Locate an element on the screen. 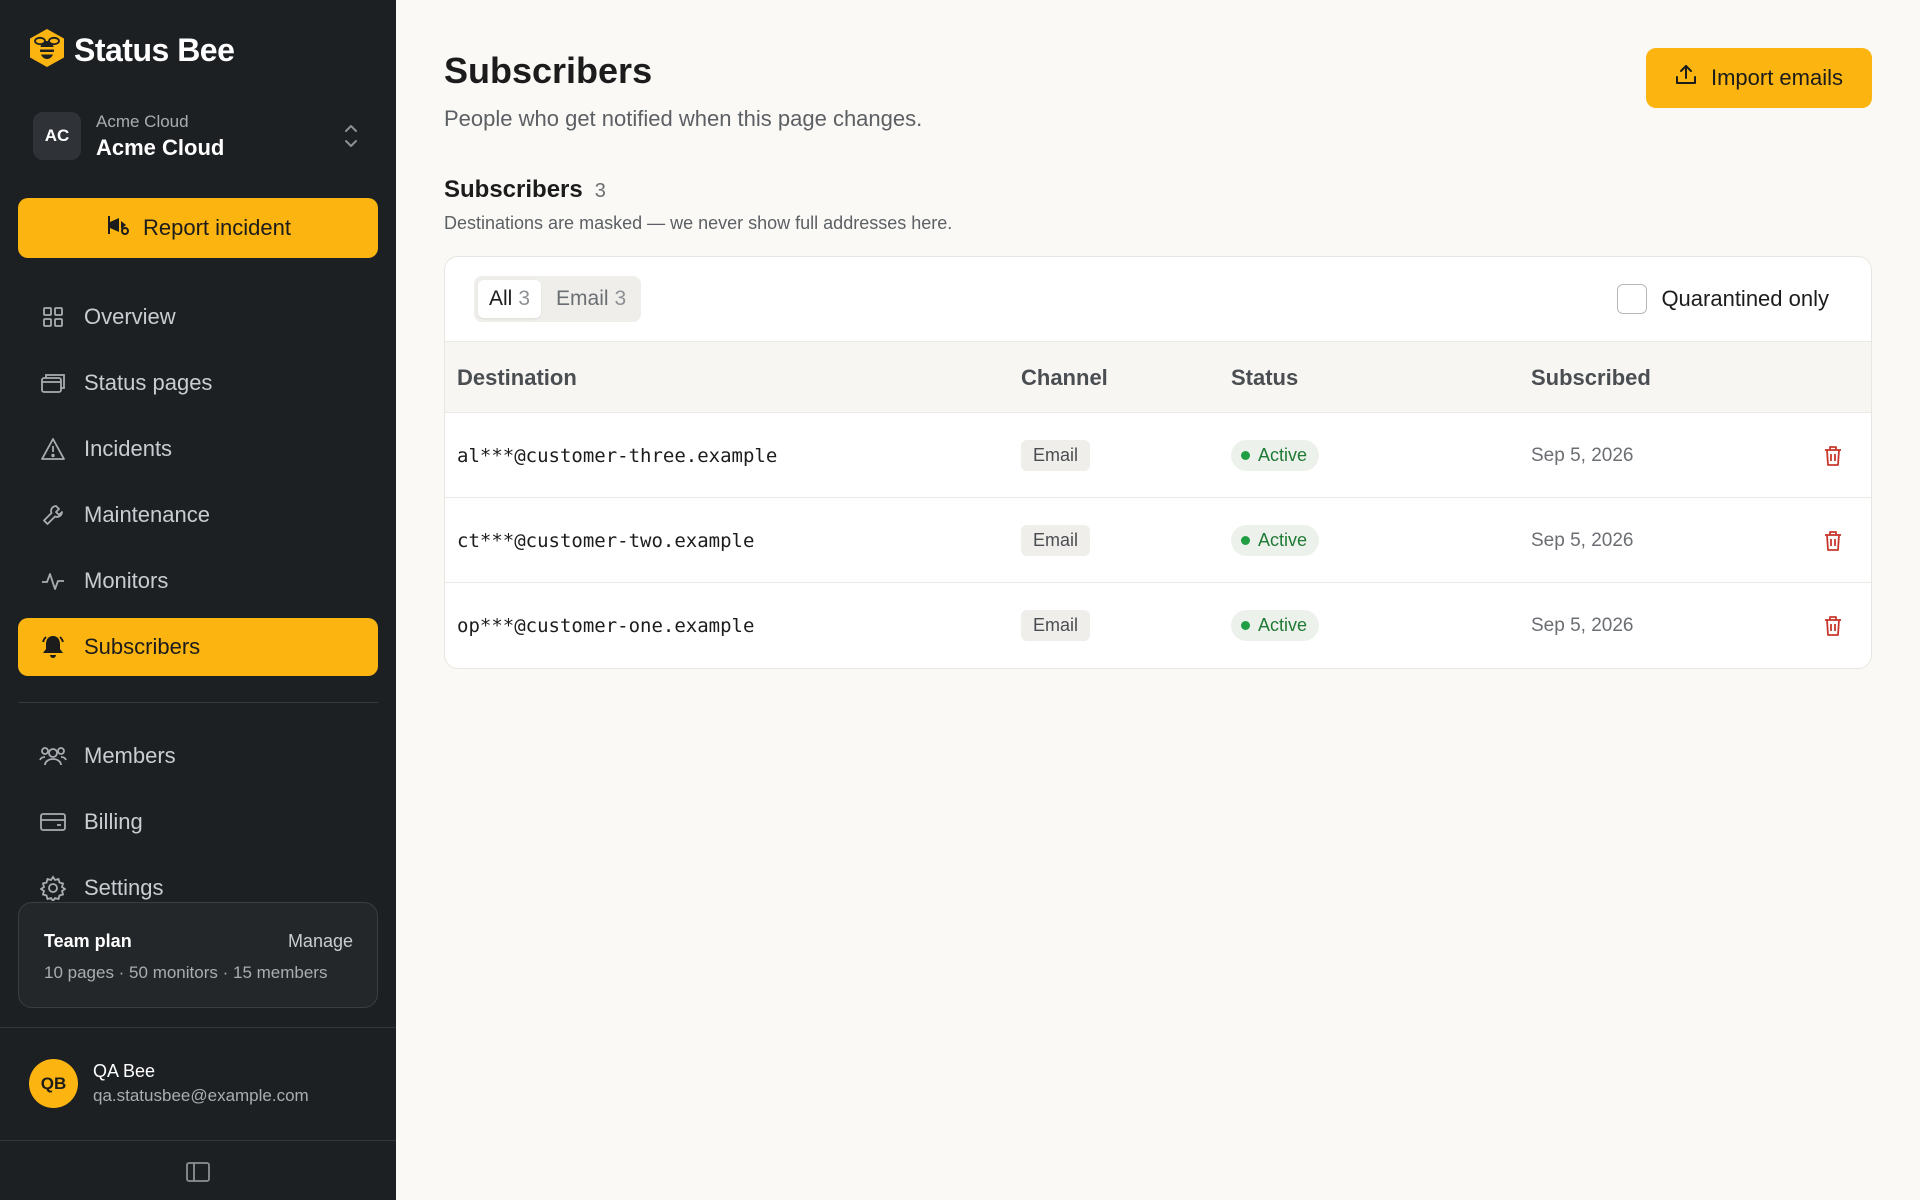 The height and width of the screenshot is (1200, 1920). column-header-destination: Destination is located at coordinates (517, 378).